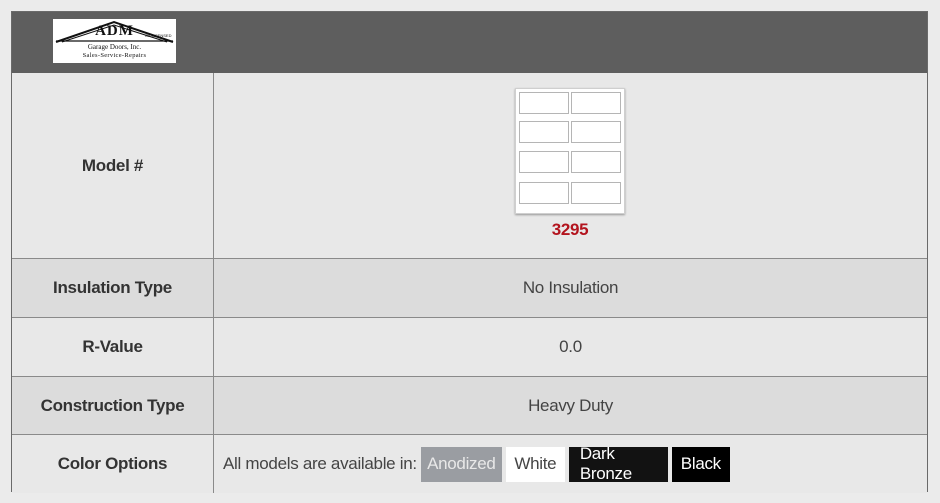  Describe the element at coordinates (469, 346) in the screenshot. I see `row-r-value: R-Value 0.0` at that location.